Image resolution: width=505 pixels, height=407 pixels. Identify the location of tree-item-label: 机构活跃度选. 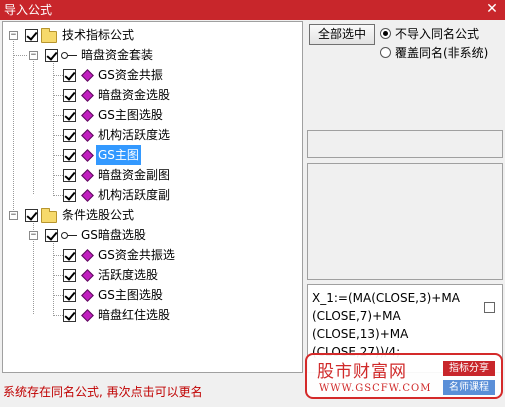
(134, 135).